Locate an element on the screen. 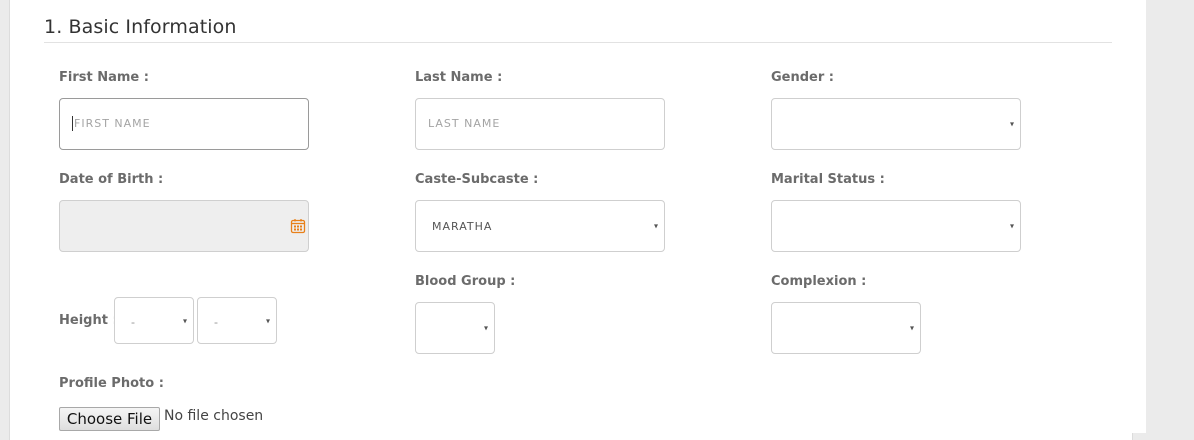 The image size is (1194, 440). section-title: 1. Basic Information is located at coordinates (140, 27).